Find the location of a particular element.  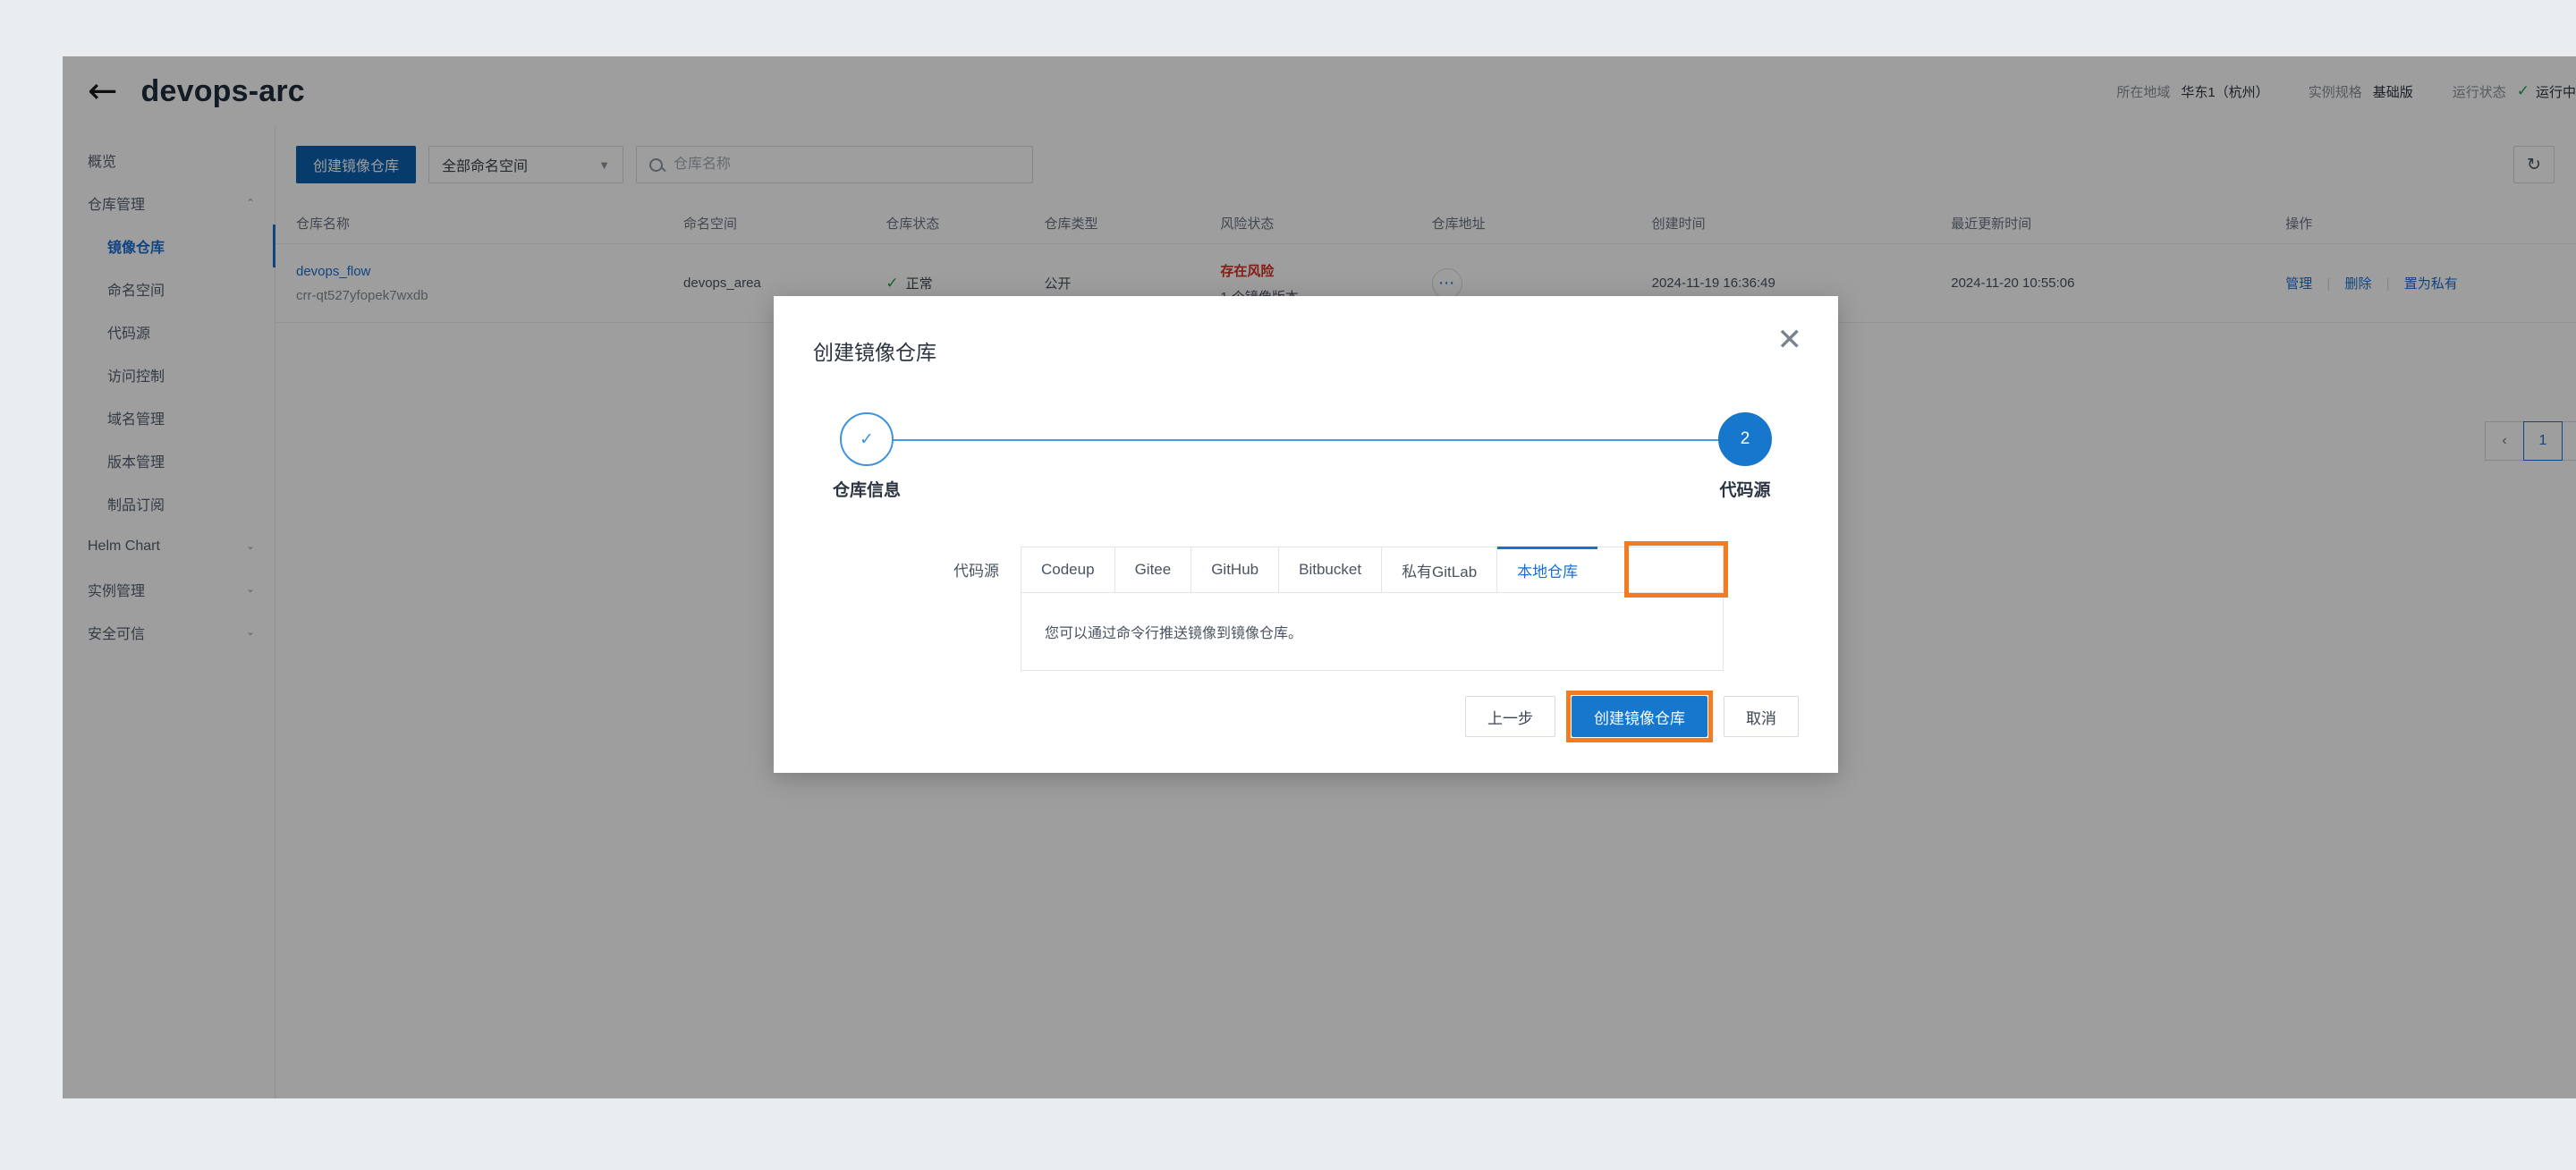

op-manage-link: 管理 is located at coordinates (2298, 284).